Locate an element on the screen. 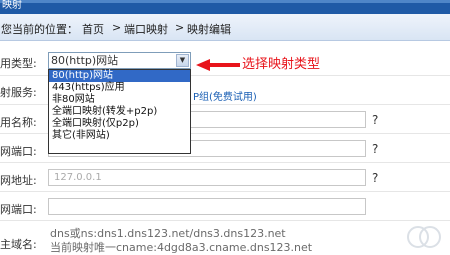 This screenshot has height=255, width=450. breadcrumb: 您当前的位置： 首页 > 端口映射 > 映射编辑 is located at coordinates (225, 27).